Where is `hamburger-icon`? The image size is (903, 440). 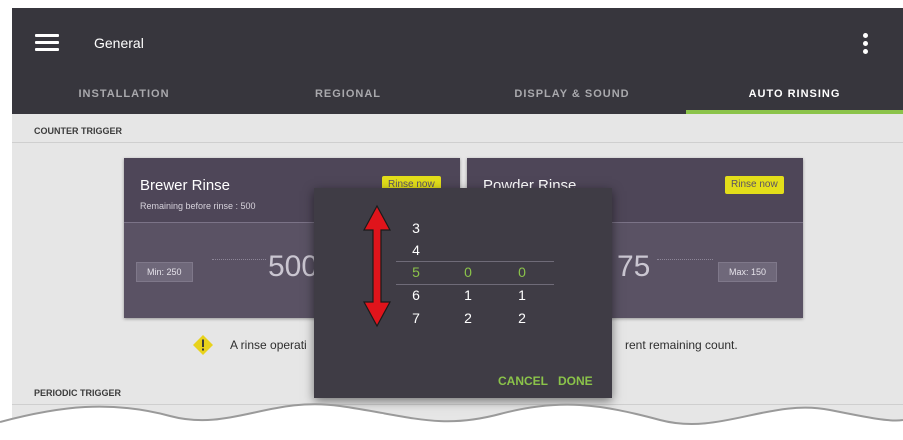
hamburger-icon is located at coordinates (47, 43).